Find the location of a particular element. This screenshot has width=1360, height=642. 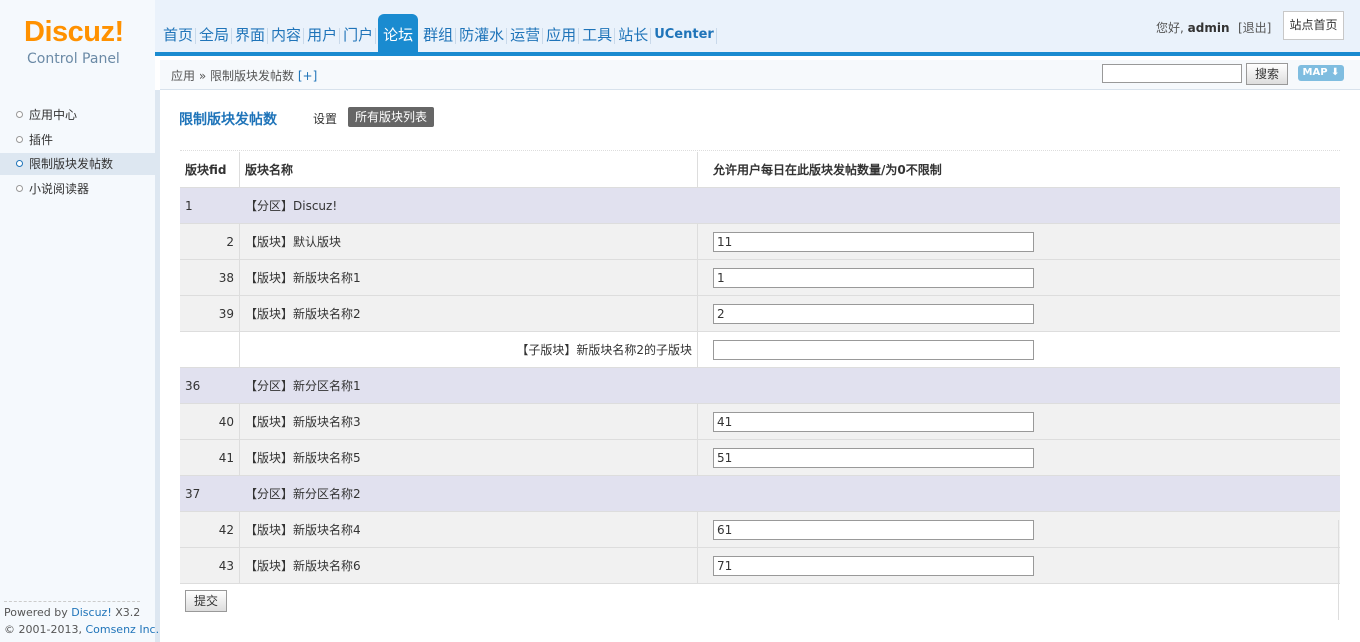

nav-tools: 工具 is located at coordinates (597, 33).